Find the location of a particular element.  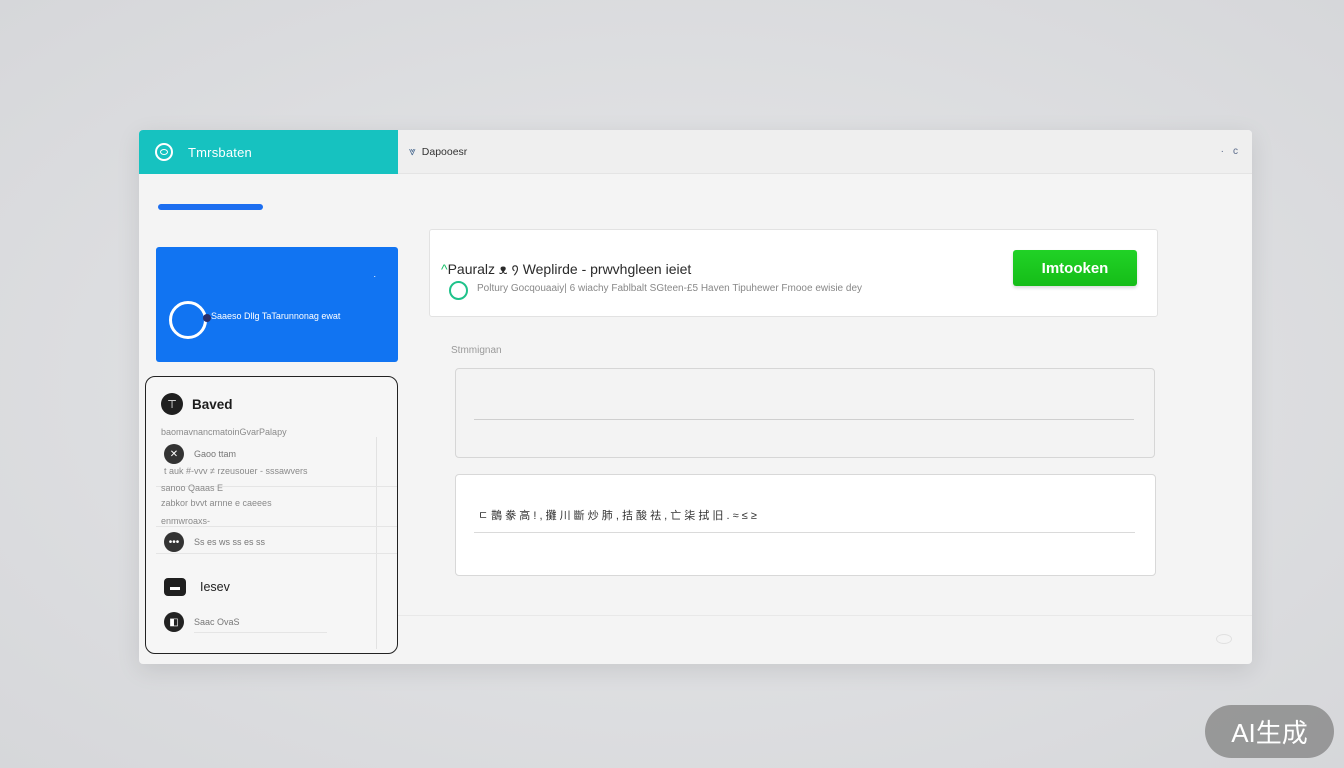

section-label: Stmmignan is located at coordinates (476, 350).